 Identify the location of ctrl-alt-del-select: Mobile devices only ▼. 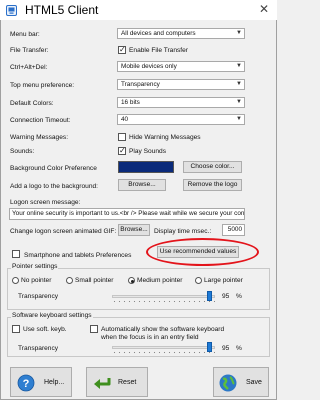
(181, 66).